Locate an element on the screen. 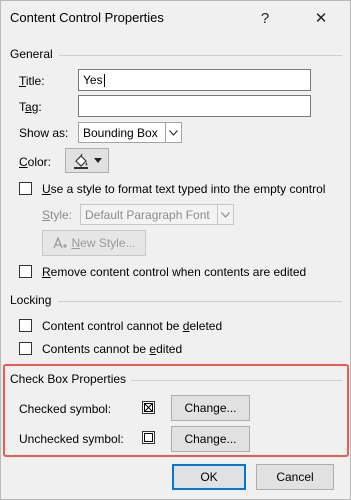  paint-bucket-icon is located at coordinates (81, 161).